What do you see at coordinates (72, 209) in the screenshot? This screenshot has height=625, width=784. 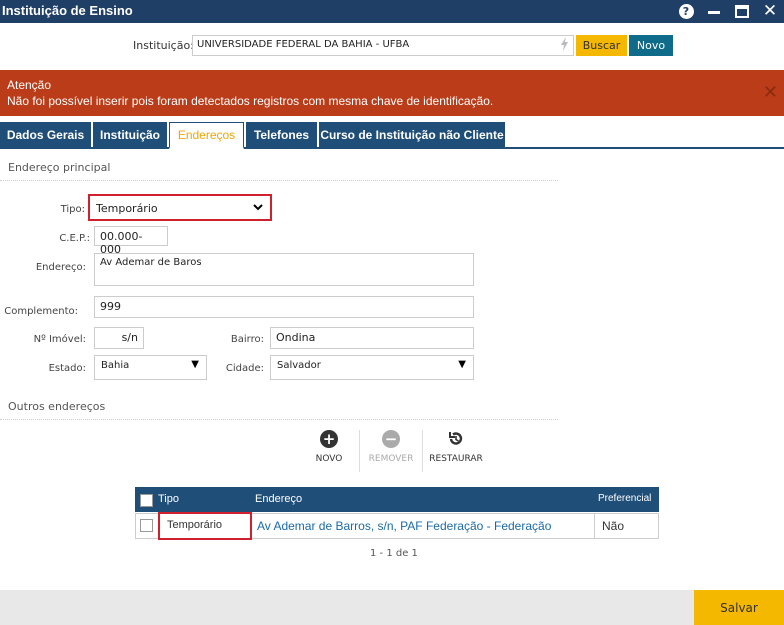 I see `tipo-label: Tipo:` at bounding box center [72, 209].